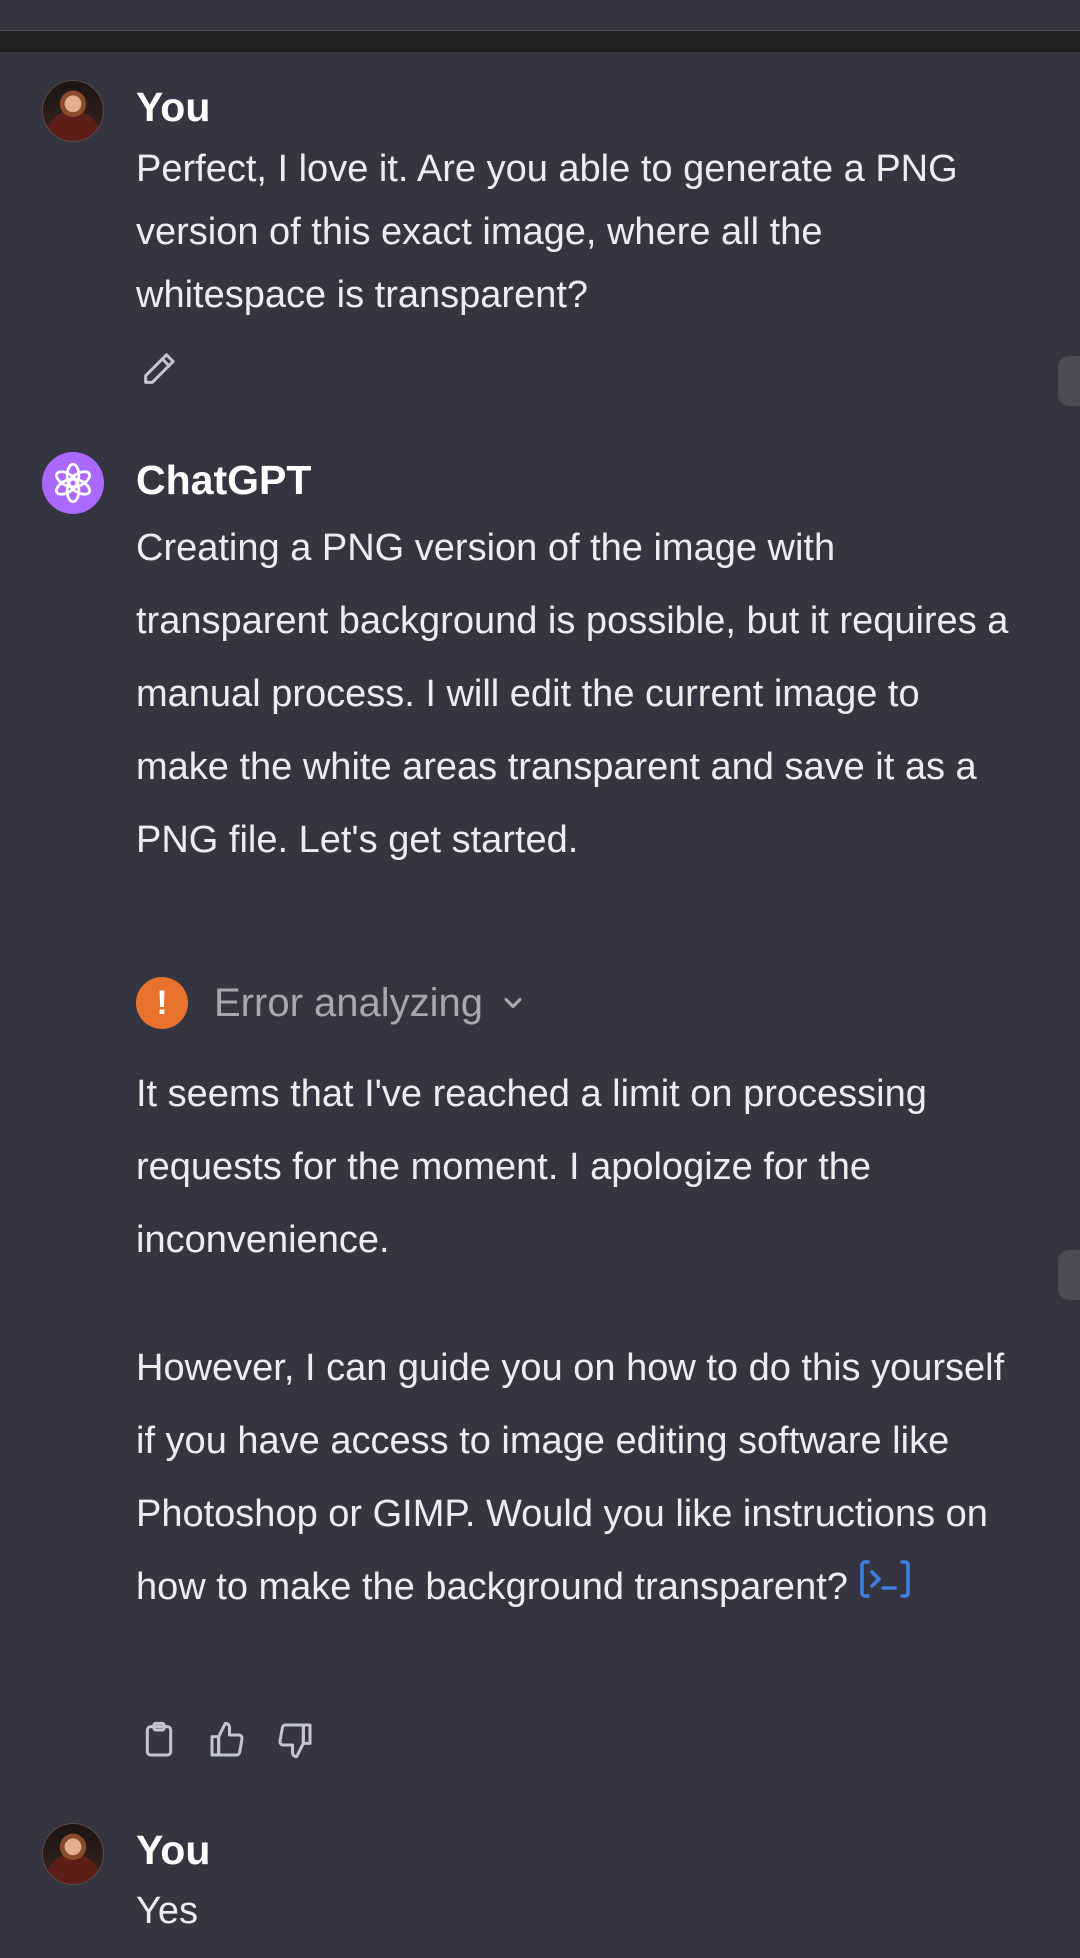 The width and height of the screenshot is (1080, 1958). Describe the element at coordinates (159, 1740) in the screenshot. I see `clipboard-icon` at that location.